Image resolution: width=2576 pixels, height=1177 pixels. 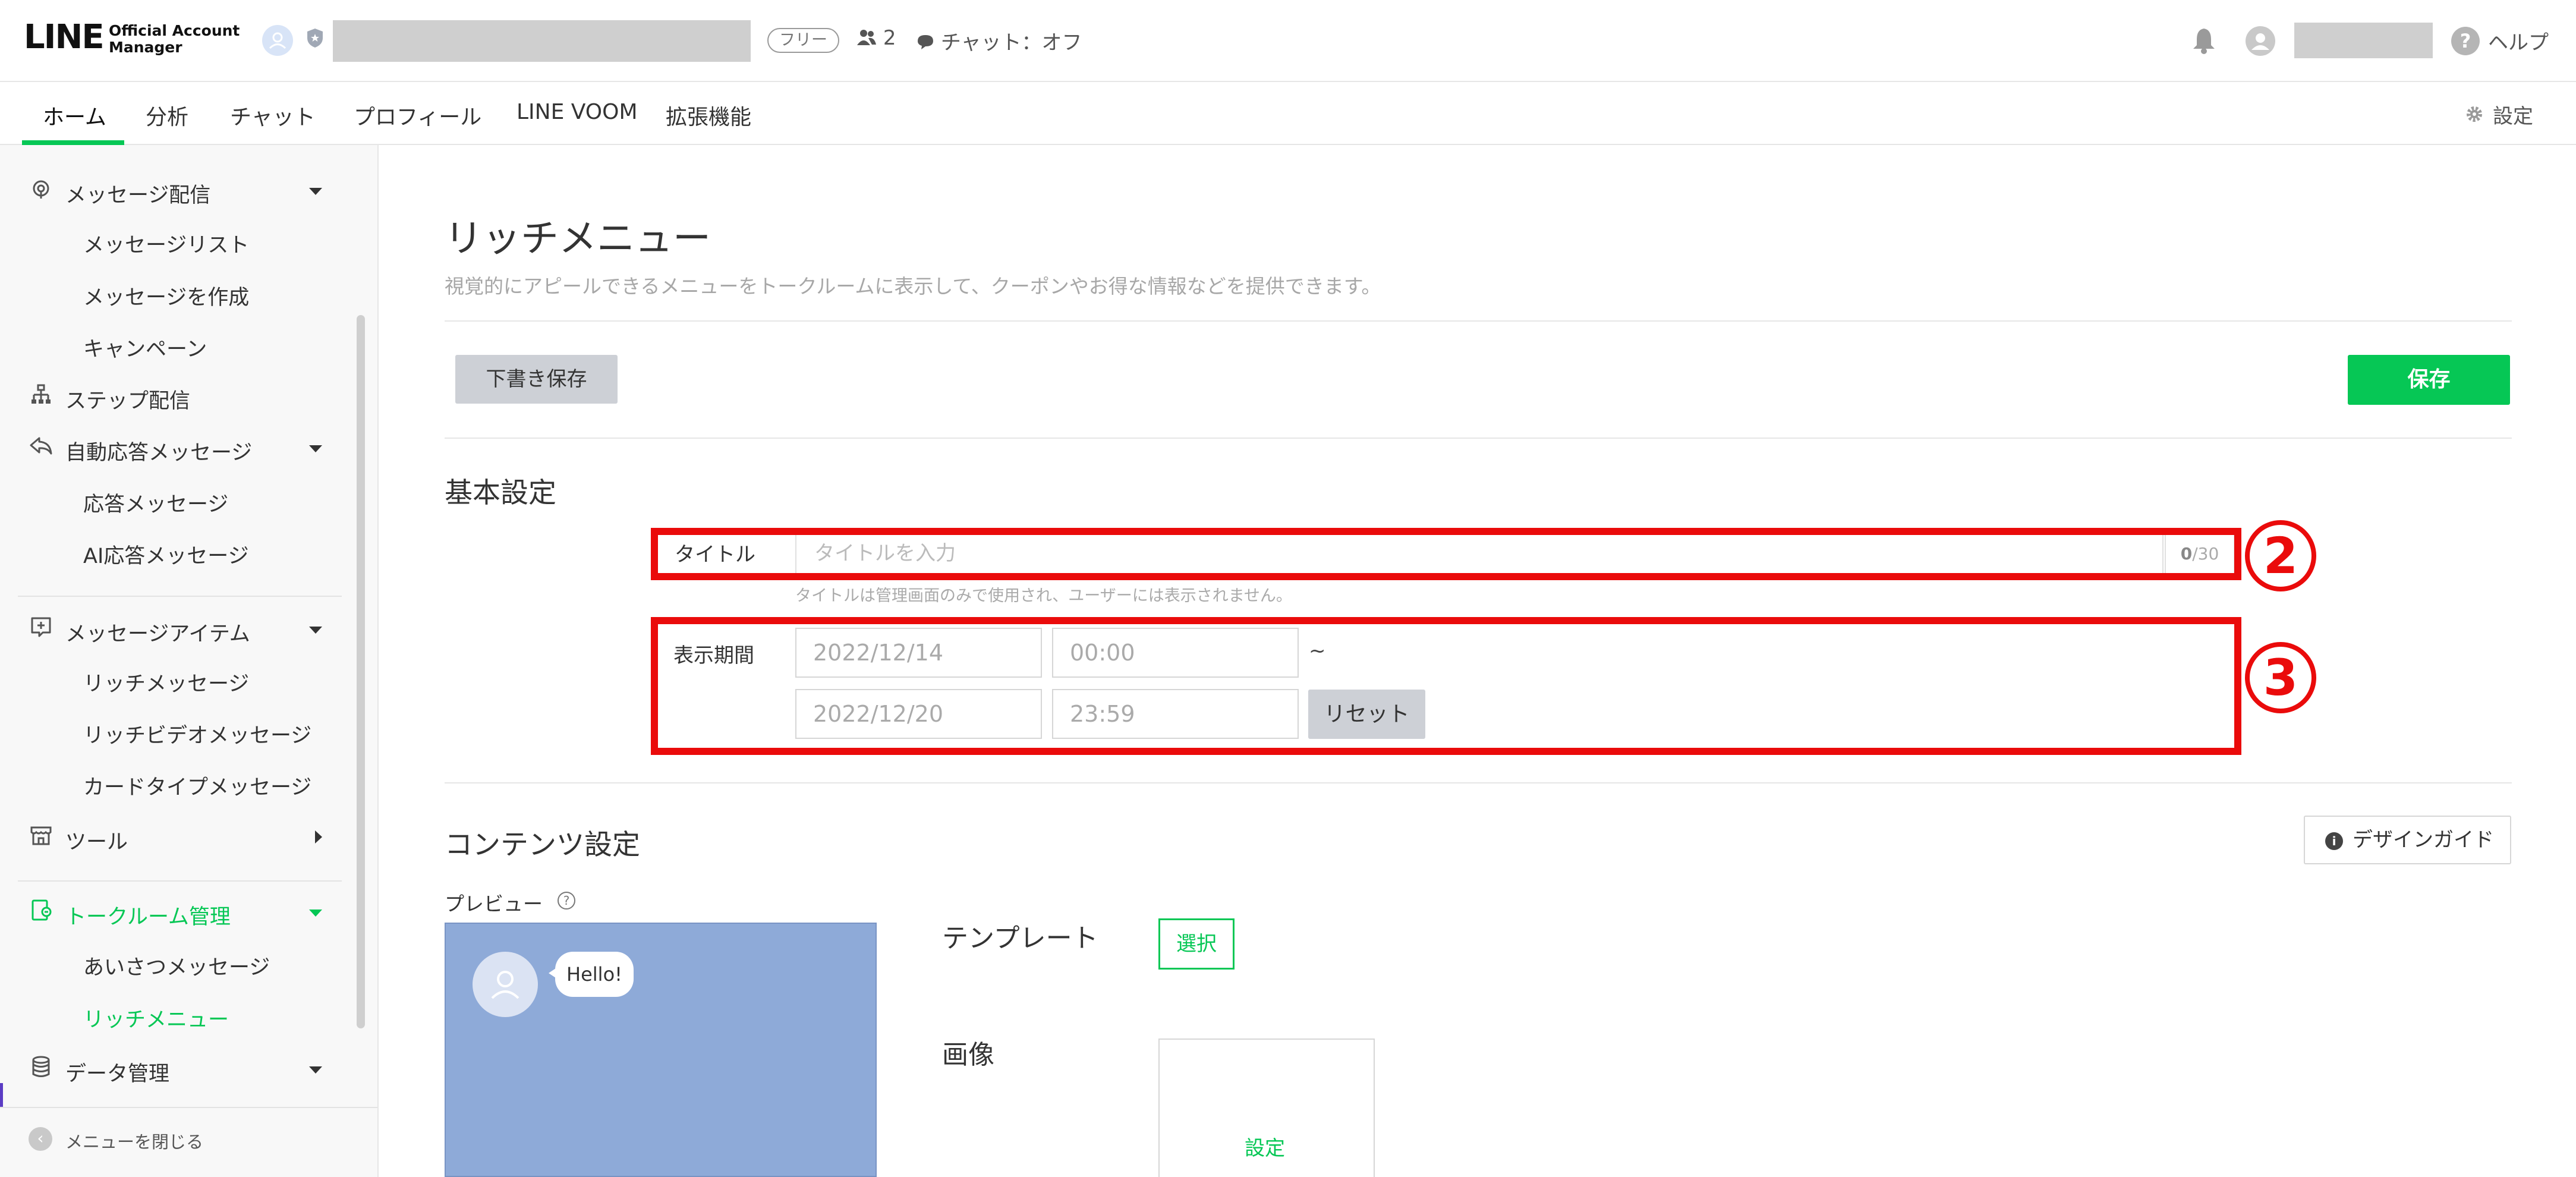 What do you see at coordinates (2260, 41) in the screenshot?
I see `user-avatar` at bounding box center [2260, 41].